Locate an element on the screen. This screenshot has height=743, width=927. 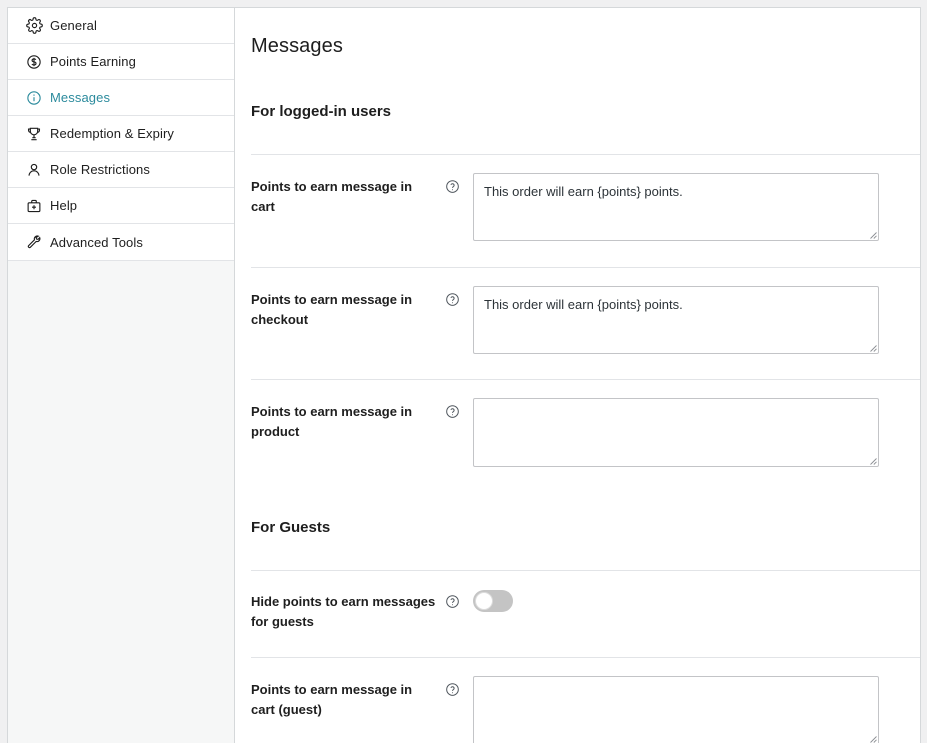
first-aid-kit-icon is located at coordinates (34, 206).